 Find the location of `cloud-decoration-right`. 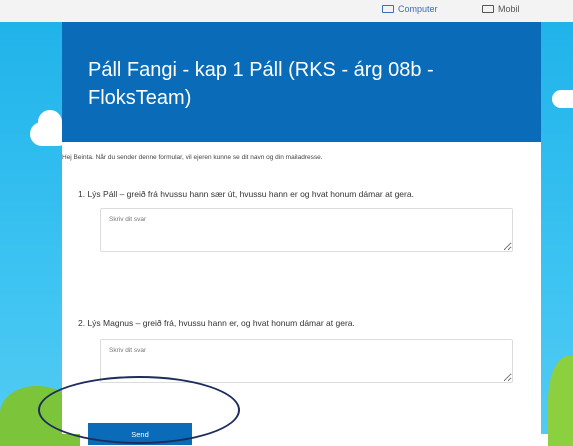

cloud-decoration-right is located at coordinates (562, 99).